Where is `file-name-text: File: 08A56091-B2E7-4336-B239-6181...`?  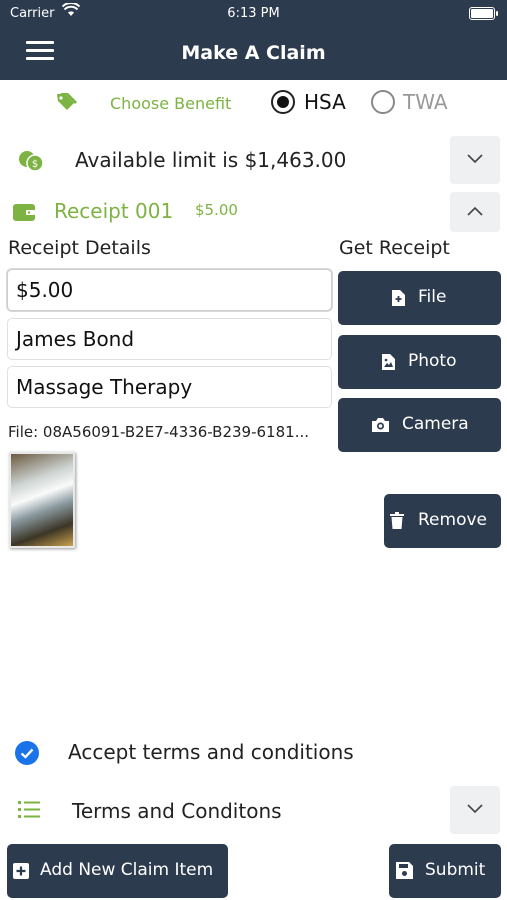 file-name-text: File: 08A56091-B2E7-4336-B239-6181... is located at coordinates (158, 432).